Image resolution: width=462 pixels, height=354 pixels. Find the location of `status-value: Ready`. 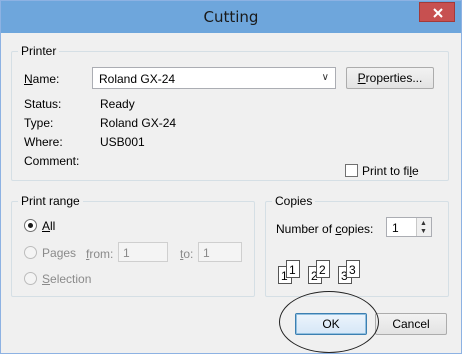

status-value: Ready is located at coordinates (117, 104).